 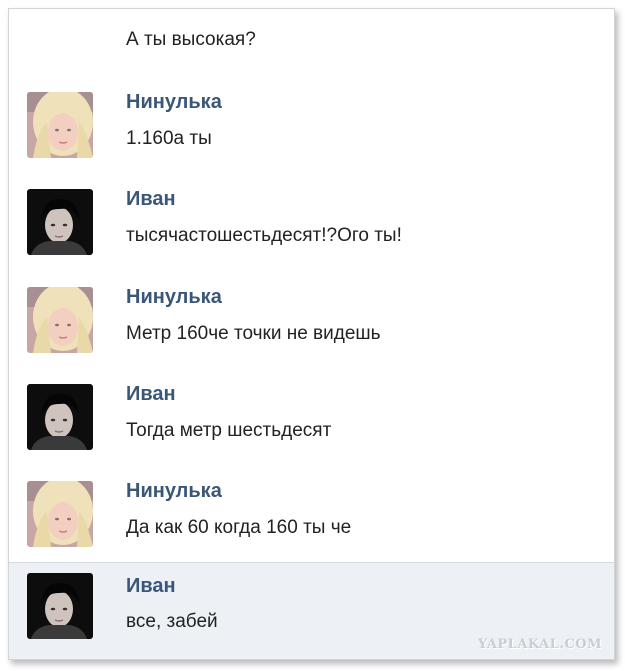 I want to click on message-text: Тогда метр шестьдесят, so click(x=229, y=430).